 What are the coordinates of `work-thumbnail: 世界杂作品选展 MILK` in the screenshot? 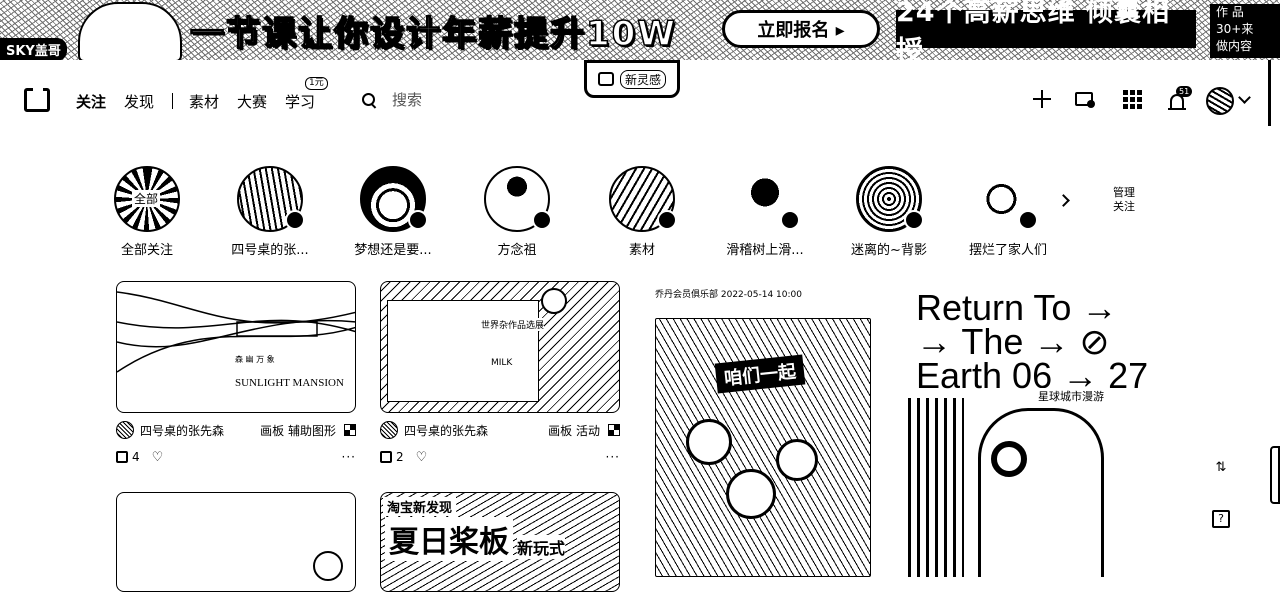 It's located at (500, 347).